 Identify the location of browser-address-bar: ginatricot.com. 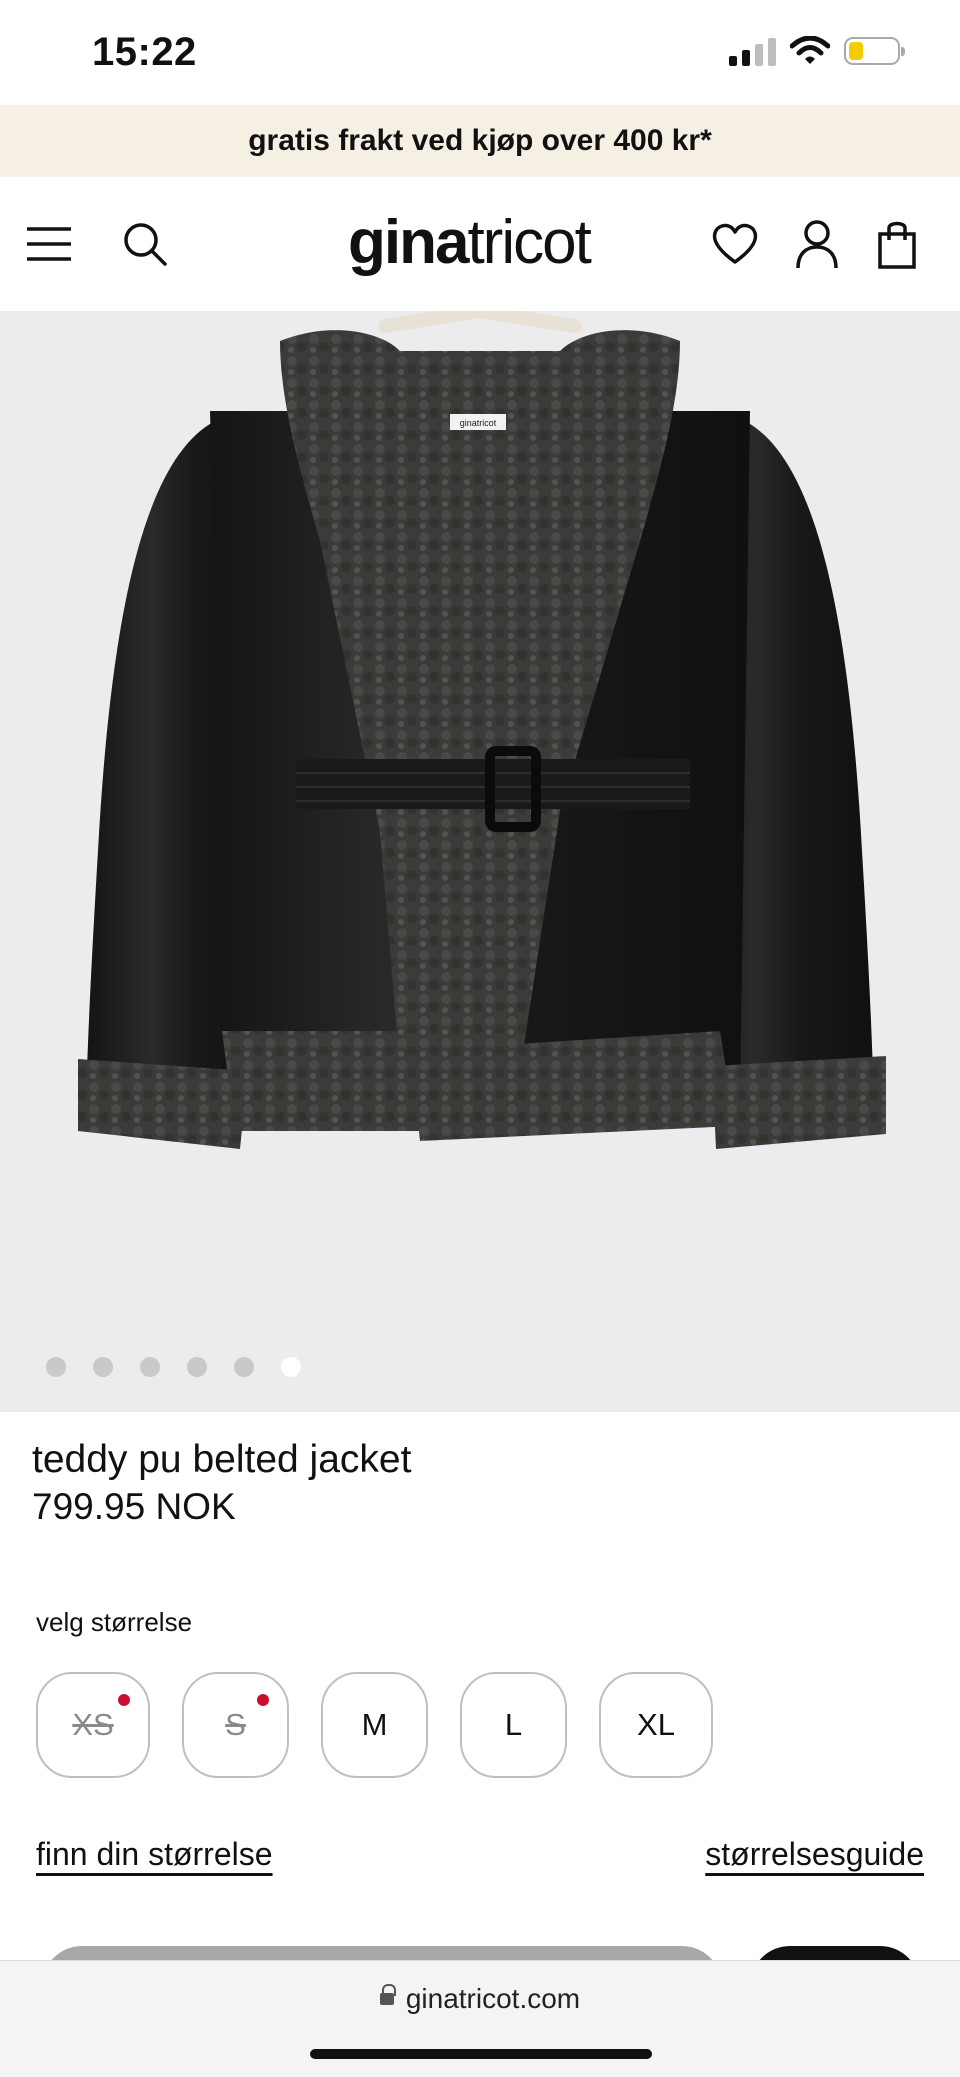
(480, 2018).